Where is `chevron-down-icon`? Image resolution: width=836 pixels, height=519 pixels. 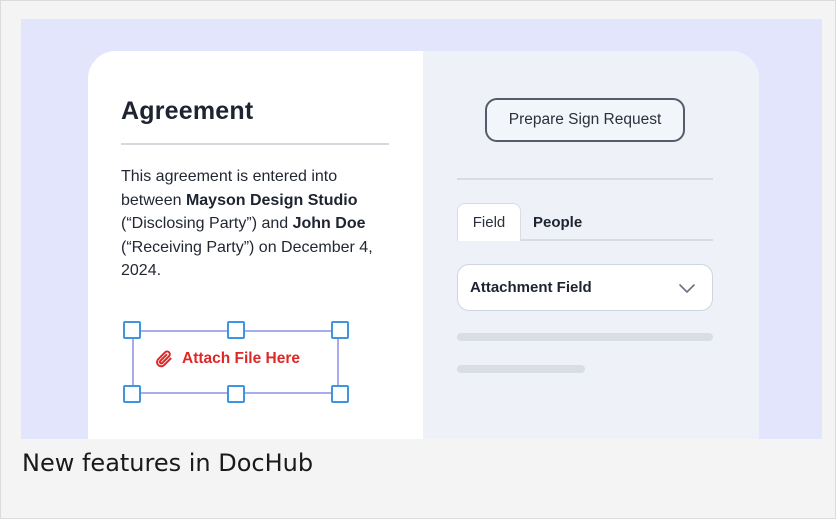 chevron-down-icon is located at coordinates (687, 288).